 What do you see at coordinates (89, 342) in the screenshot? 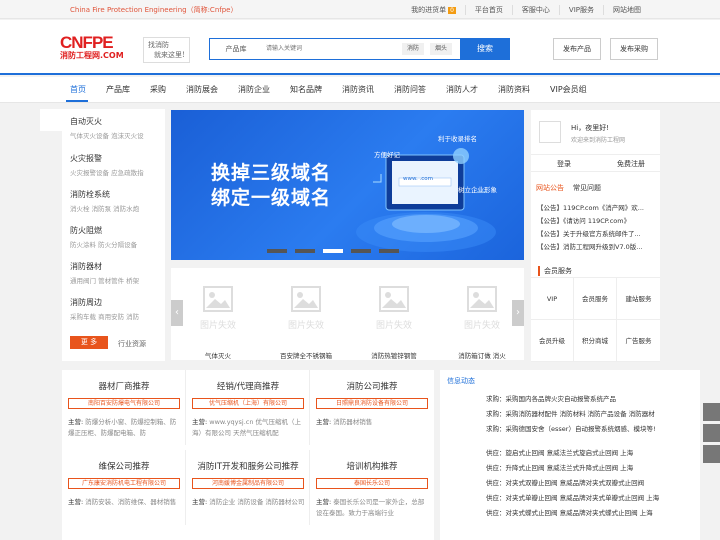
I see `category-more-button: 更 多` at bounding box center [89, 342].